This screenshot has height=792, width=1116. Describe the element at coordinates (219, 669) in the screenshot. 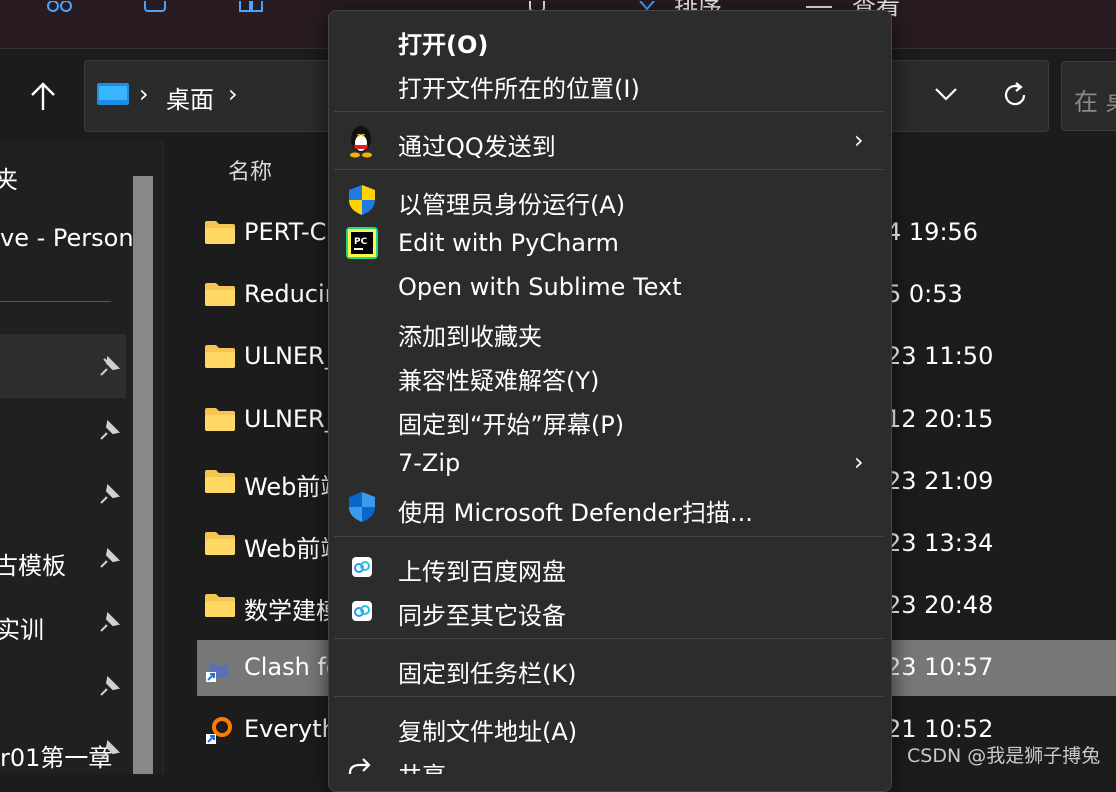

I see `clash-shortcut-icon` at that location.